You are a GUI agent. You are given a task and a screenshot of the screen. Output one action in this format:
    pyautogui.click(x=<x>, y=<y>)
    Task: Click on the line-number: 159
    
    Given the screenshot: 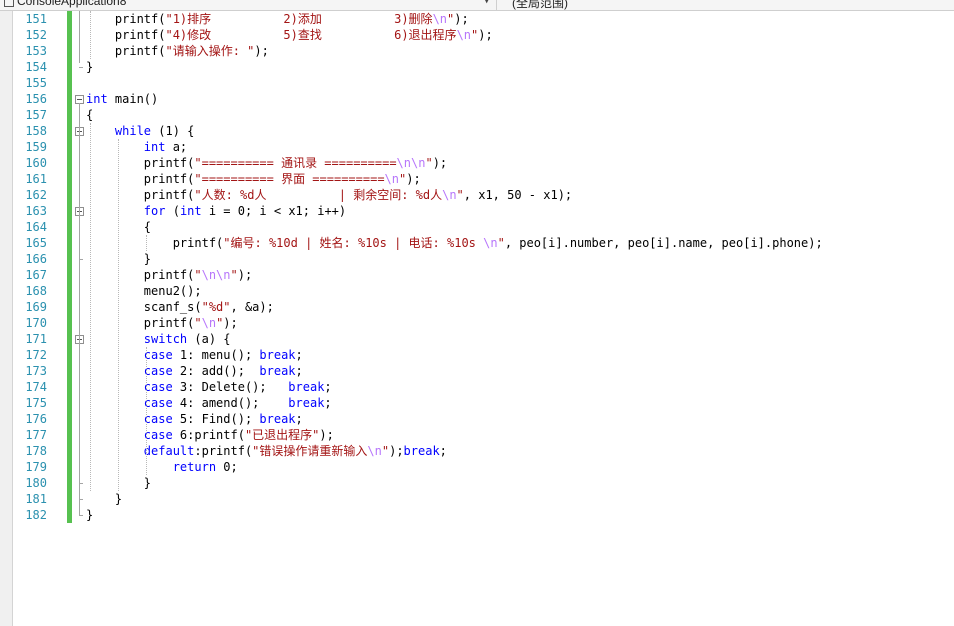 What is the action you would take?
    pyautogui.click(x=36, y=147)
    